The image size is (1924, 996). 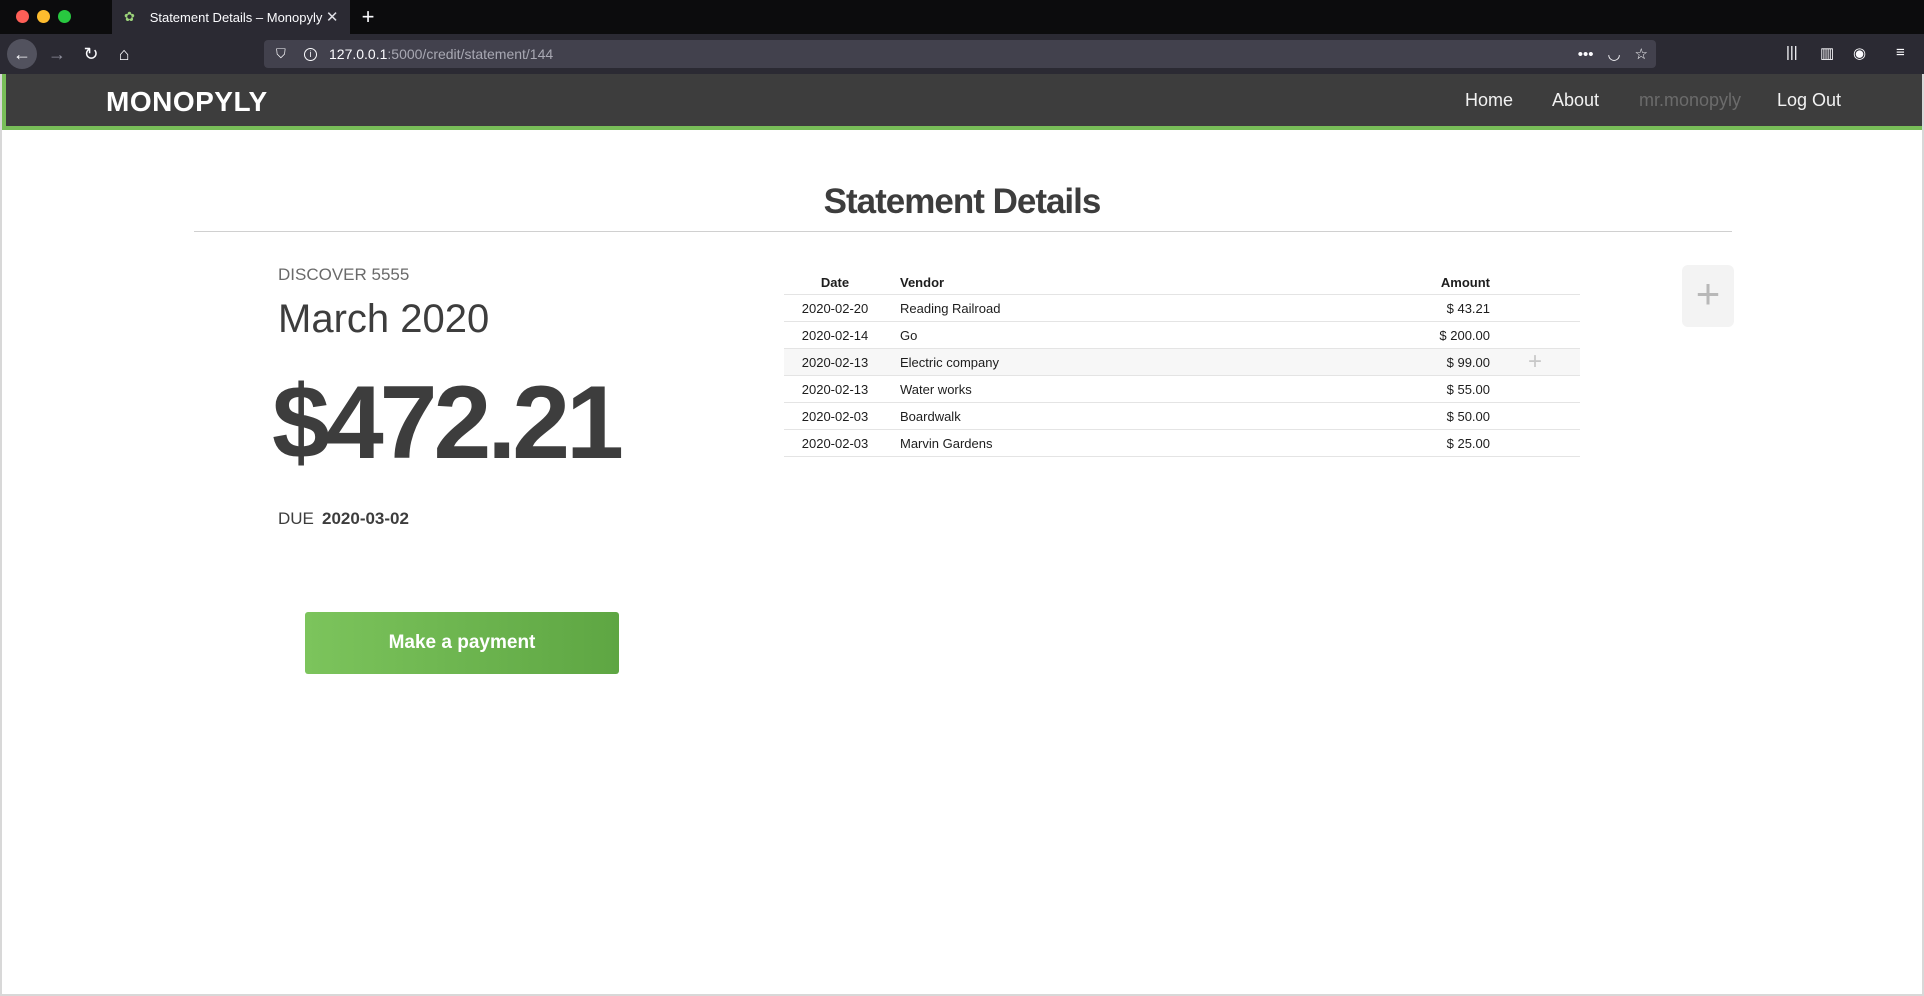 I want to click on table-row: 2020-02-13 Electric company $ 99.00 +, so click(x=1182, y=362).